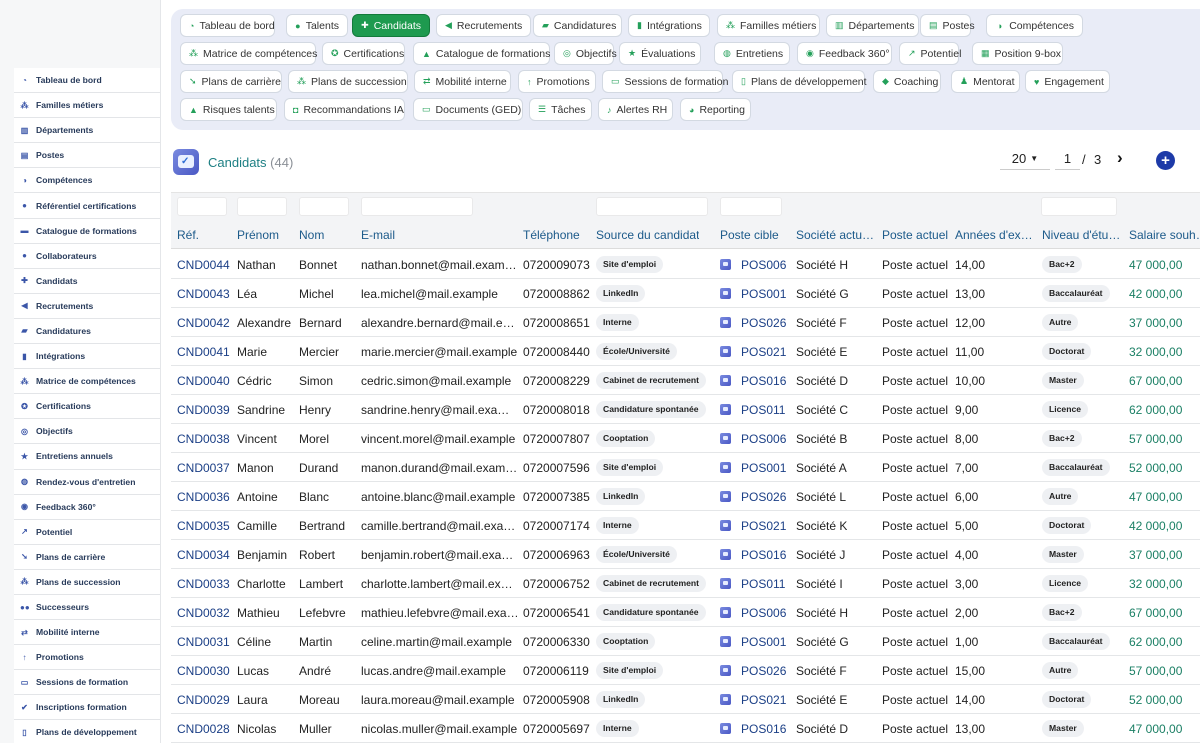 The image size is (1200, 743). I want to click on nav-chip: ☰ Tâches, so click(560, 109).